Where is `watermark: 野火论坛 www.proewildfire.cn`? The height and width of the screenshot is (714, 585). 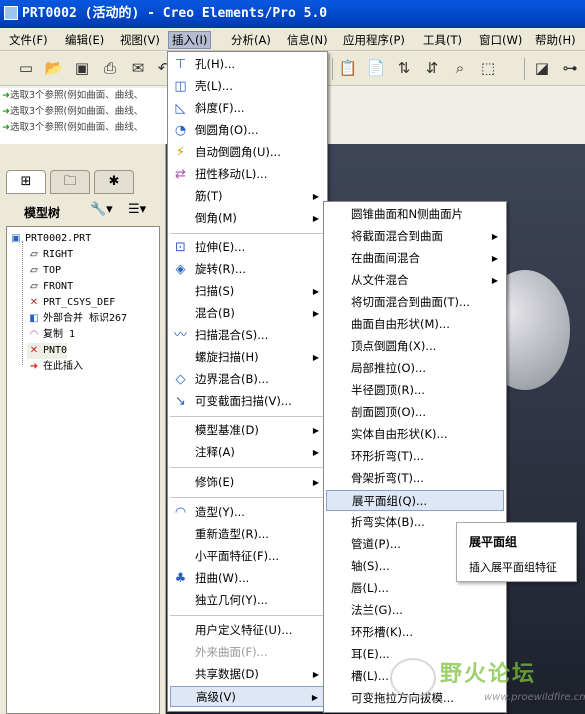
watermark: 野火论坛 www.proewildfire.cn is located at coordinates (482, 681).